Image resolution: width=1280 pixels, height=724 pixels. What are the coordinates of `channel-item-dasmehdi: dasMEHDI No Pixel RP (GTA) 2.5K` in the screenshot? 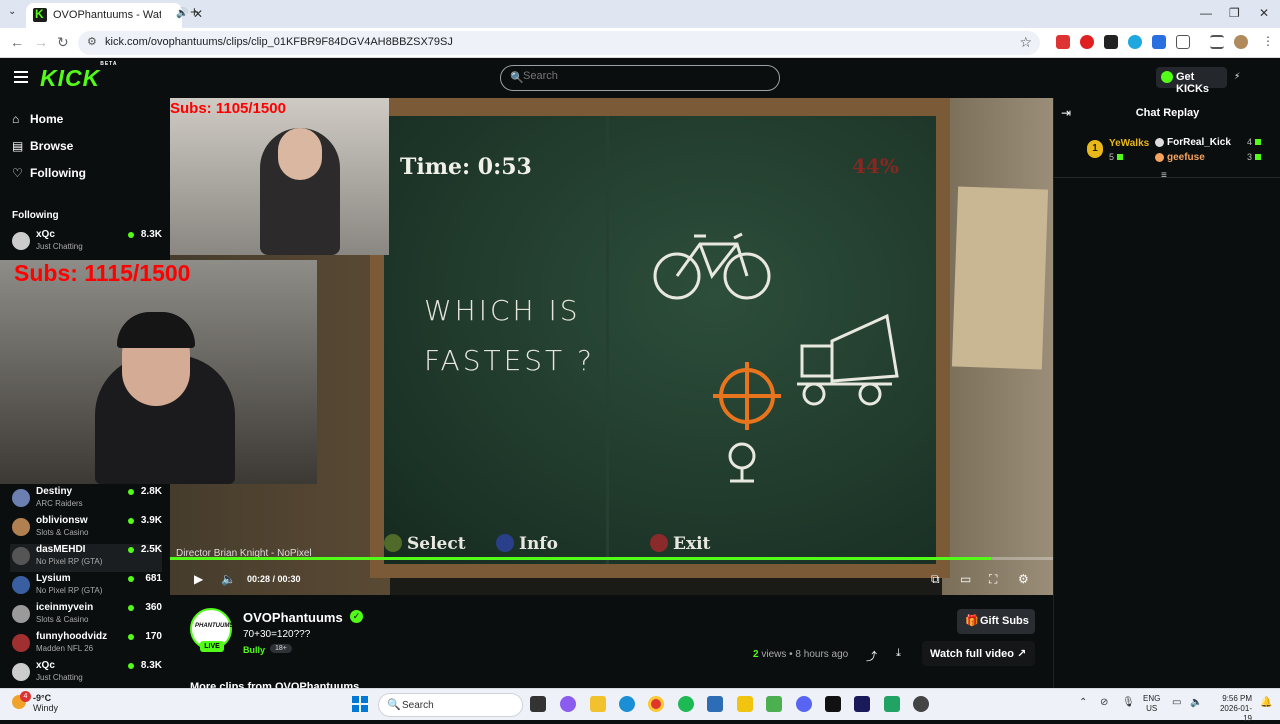 It's located at (86, 558).